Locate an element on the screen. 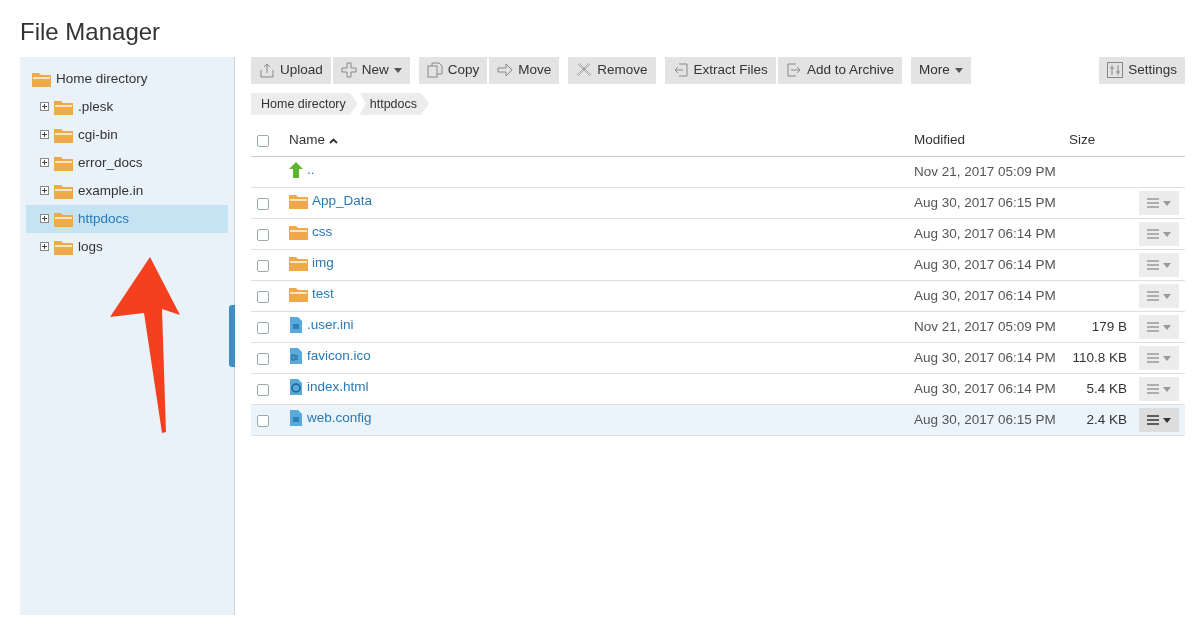  upload-icon is located at coordinates (267, 70).